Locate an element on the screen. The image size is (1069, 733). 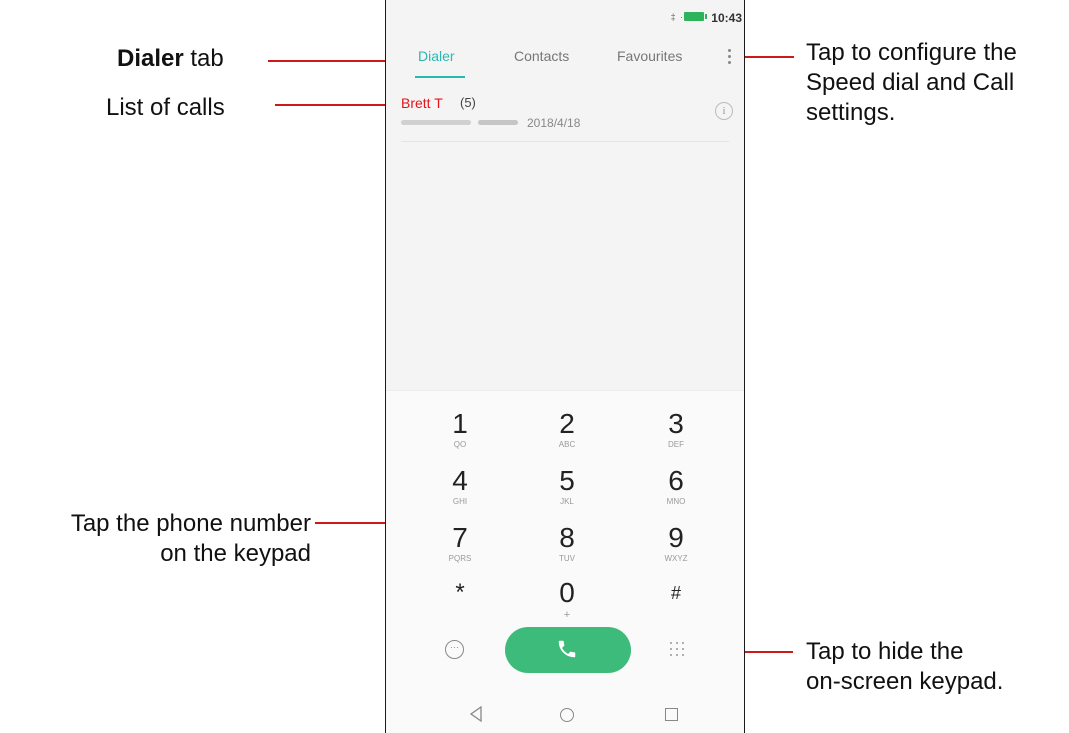
pointer-line-dialer is located at coordinates (334, 61).